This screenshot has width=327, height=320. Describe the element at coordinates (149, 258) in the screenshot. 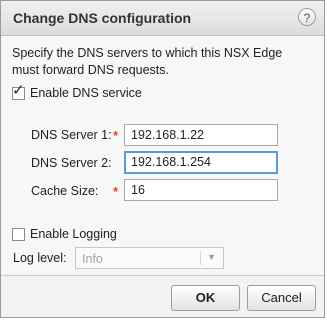

I see `log-level-select: Info ▼` at that location.